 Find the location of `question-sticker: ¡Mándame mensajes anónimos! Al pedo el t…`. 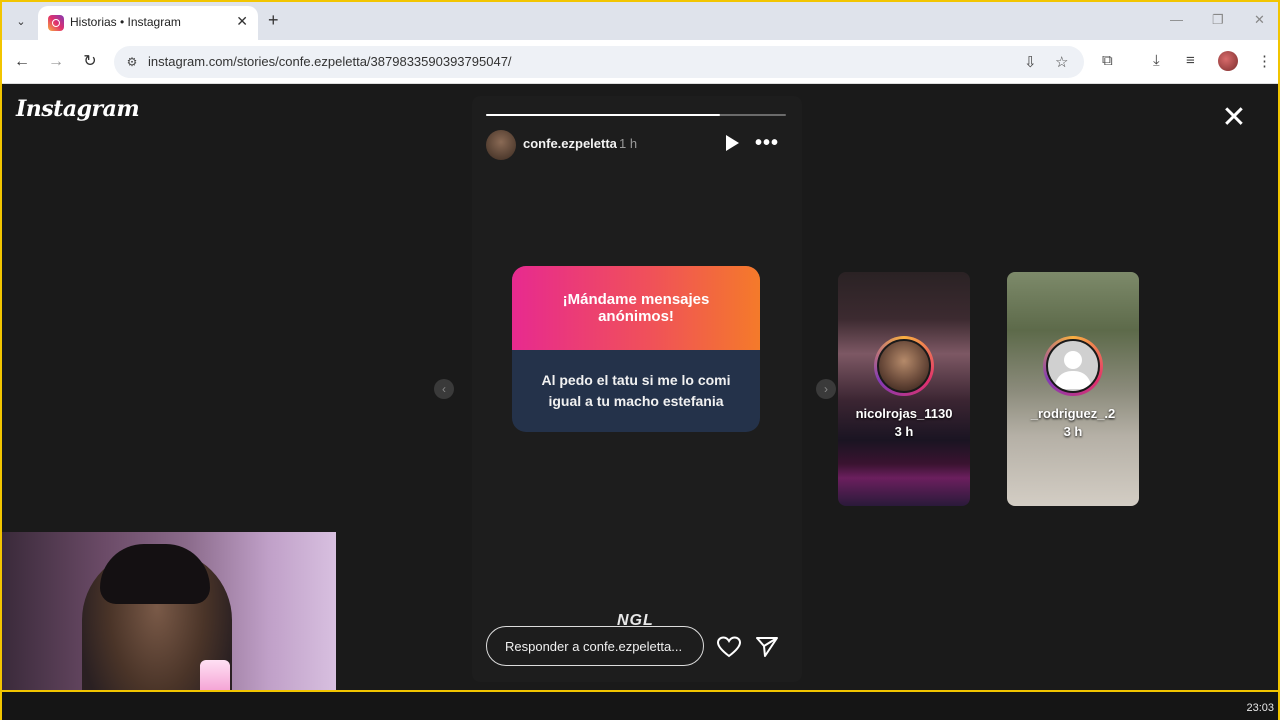

question-sticker: ¡Mándame mensajes anónimos! Al pedo el t… is located at coordinates (636, 349).